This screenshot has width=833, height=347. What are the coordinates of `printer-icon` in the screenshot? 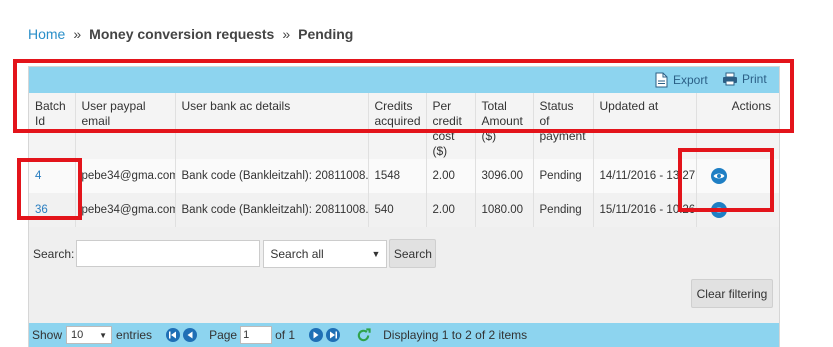 It's located at (730, 79).